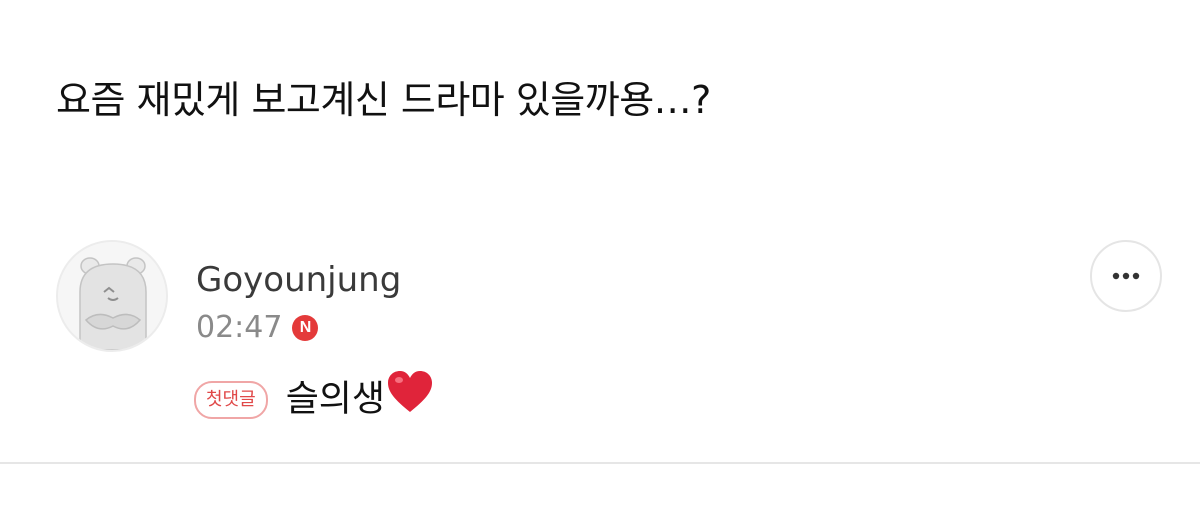  What do you see at coordinates (298, 280) in the screenshot?
I see `comment-author: Goyounjung` at bounding box center [298, 280].